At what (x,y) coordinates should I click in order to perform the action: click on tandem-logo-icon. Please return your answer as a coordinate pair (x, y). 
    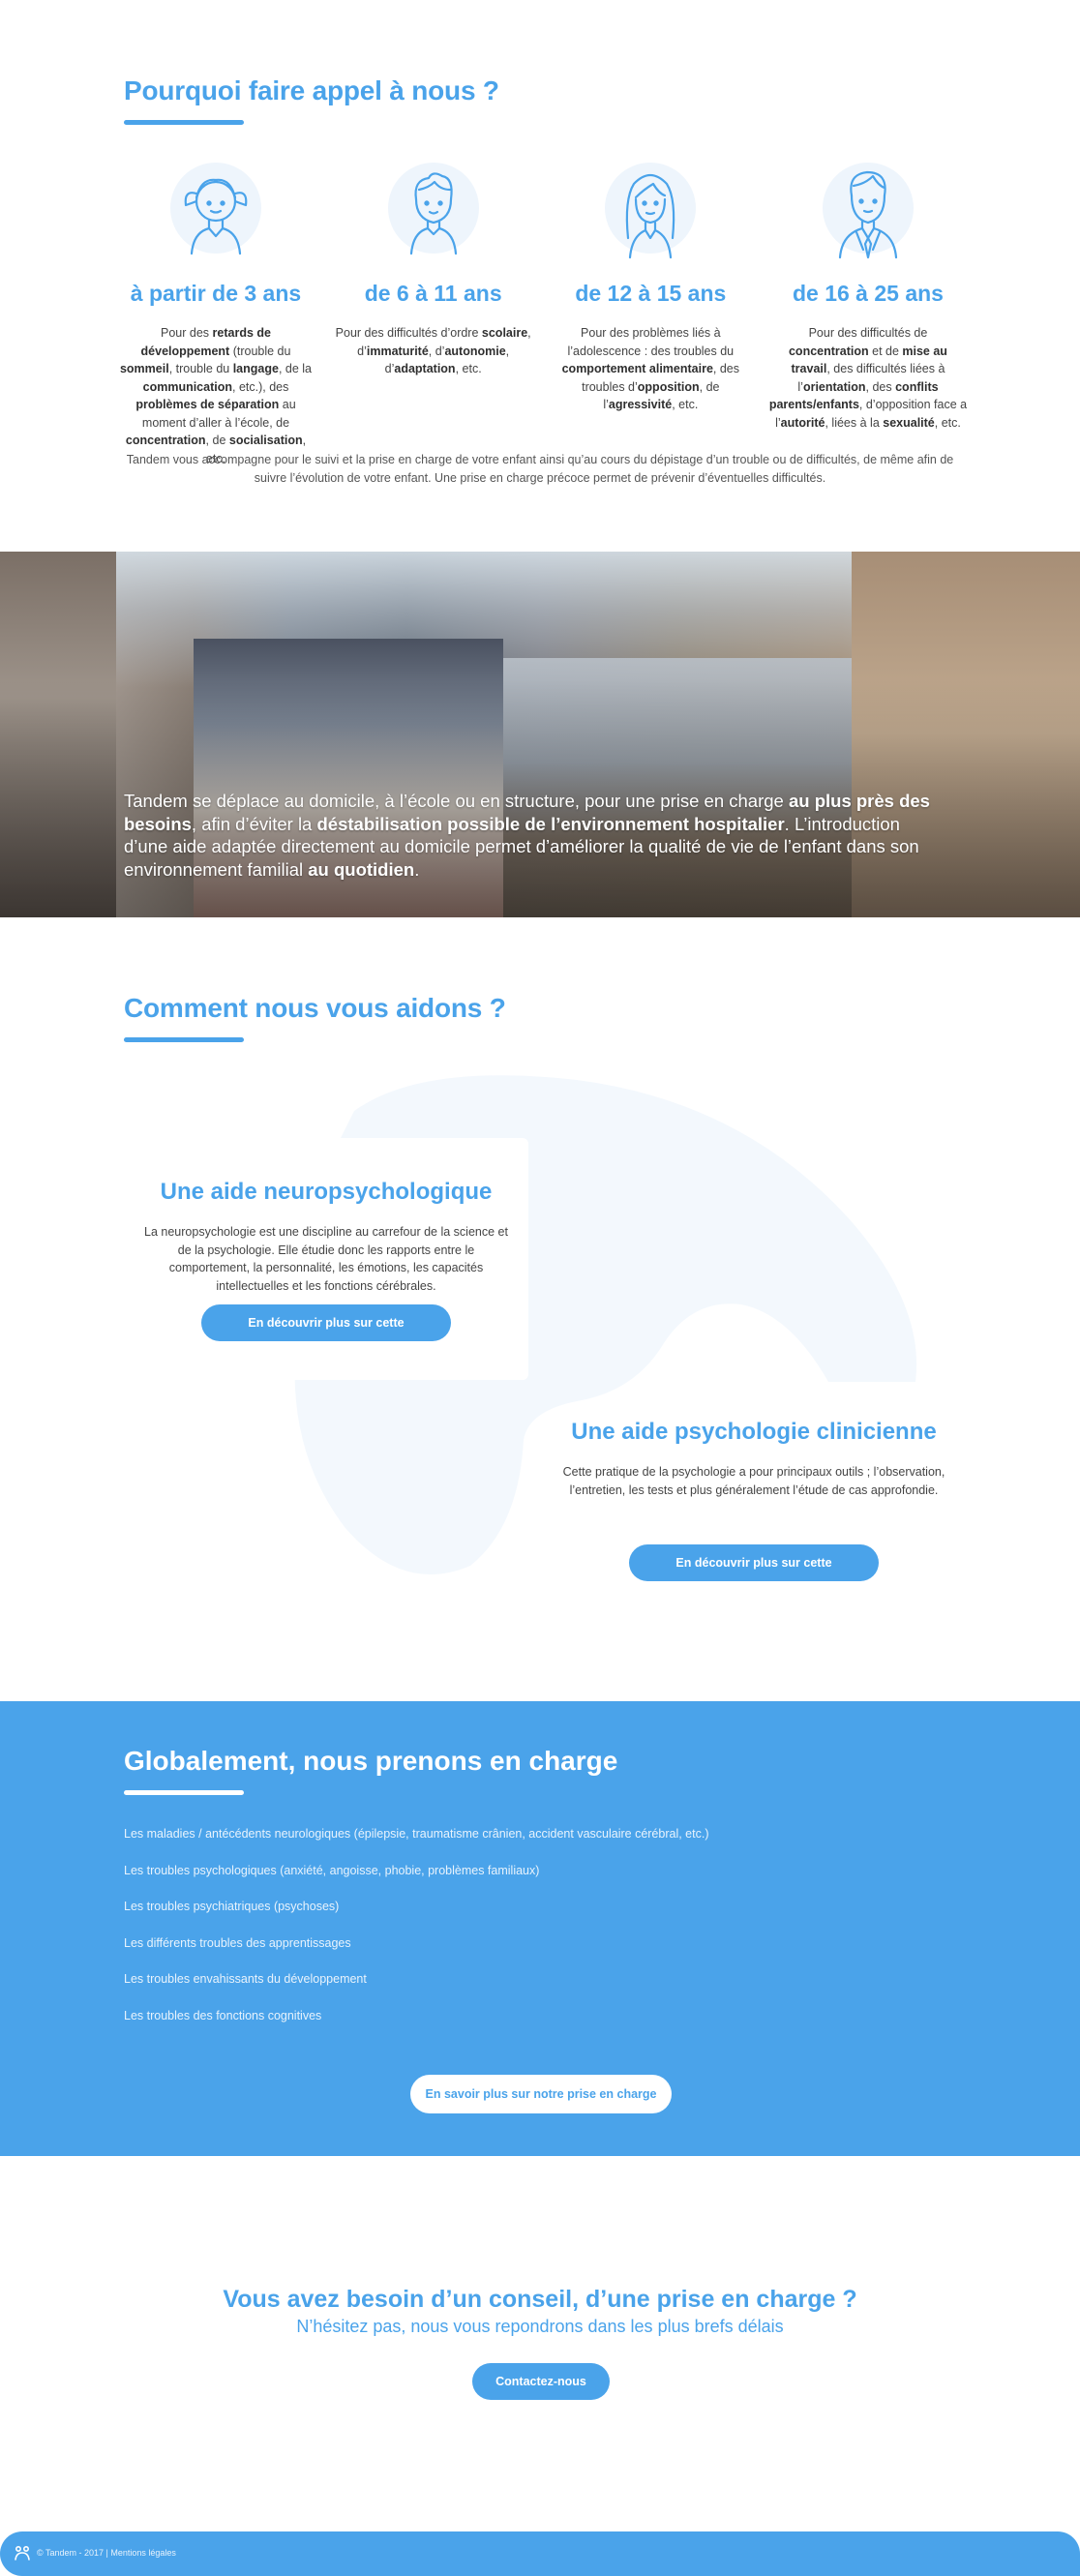
    Looking at the image, I should click on (23, 2553).